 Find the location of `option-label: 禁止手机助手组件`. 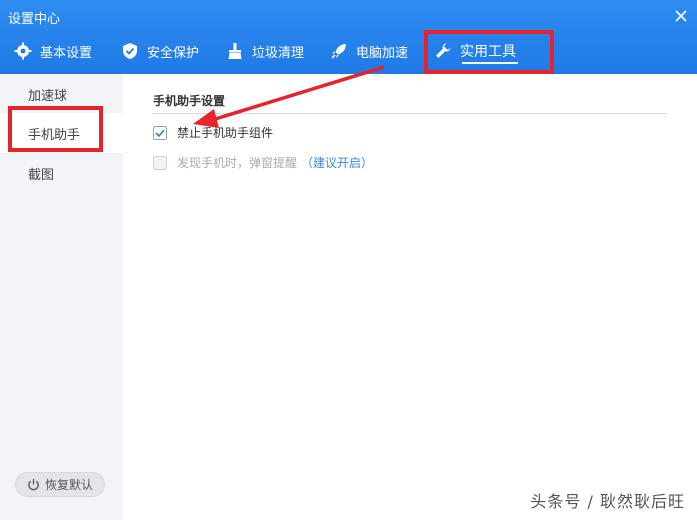

option-label: 禁止手机助手组件 is located at coordinates (225, 133).